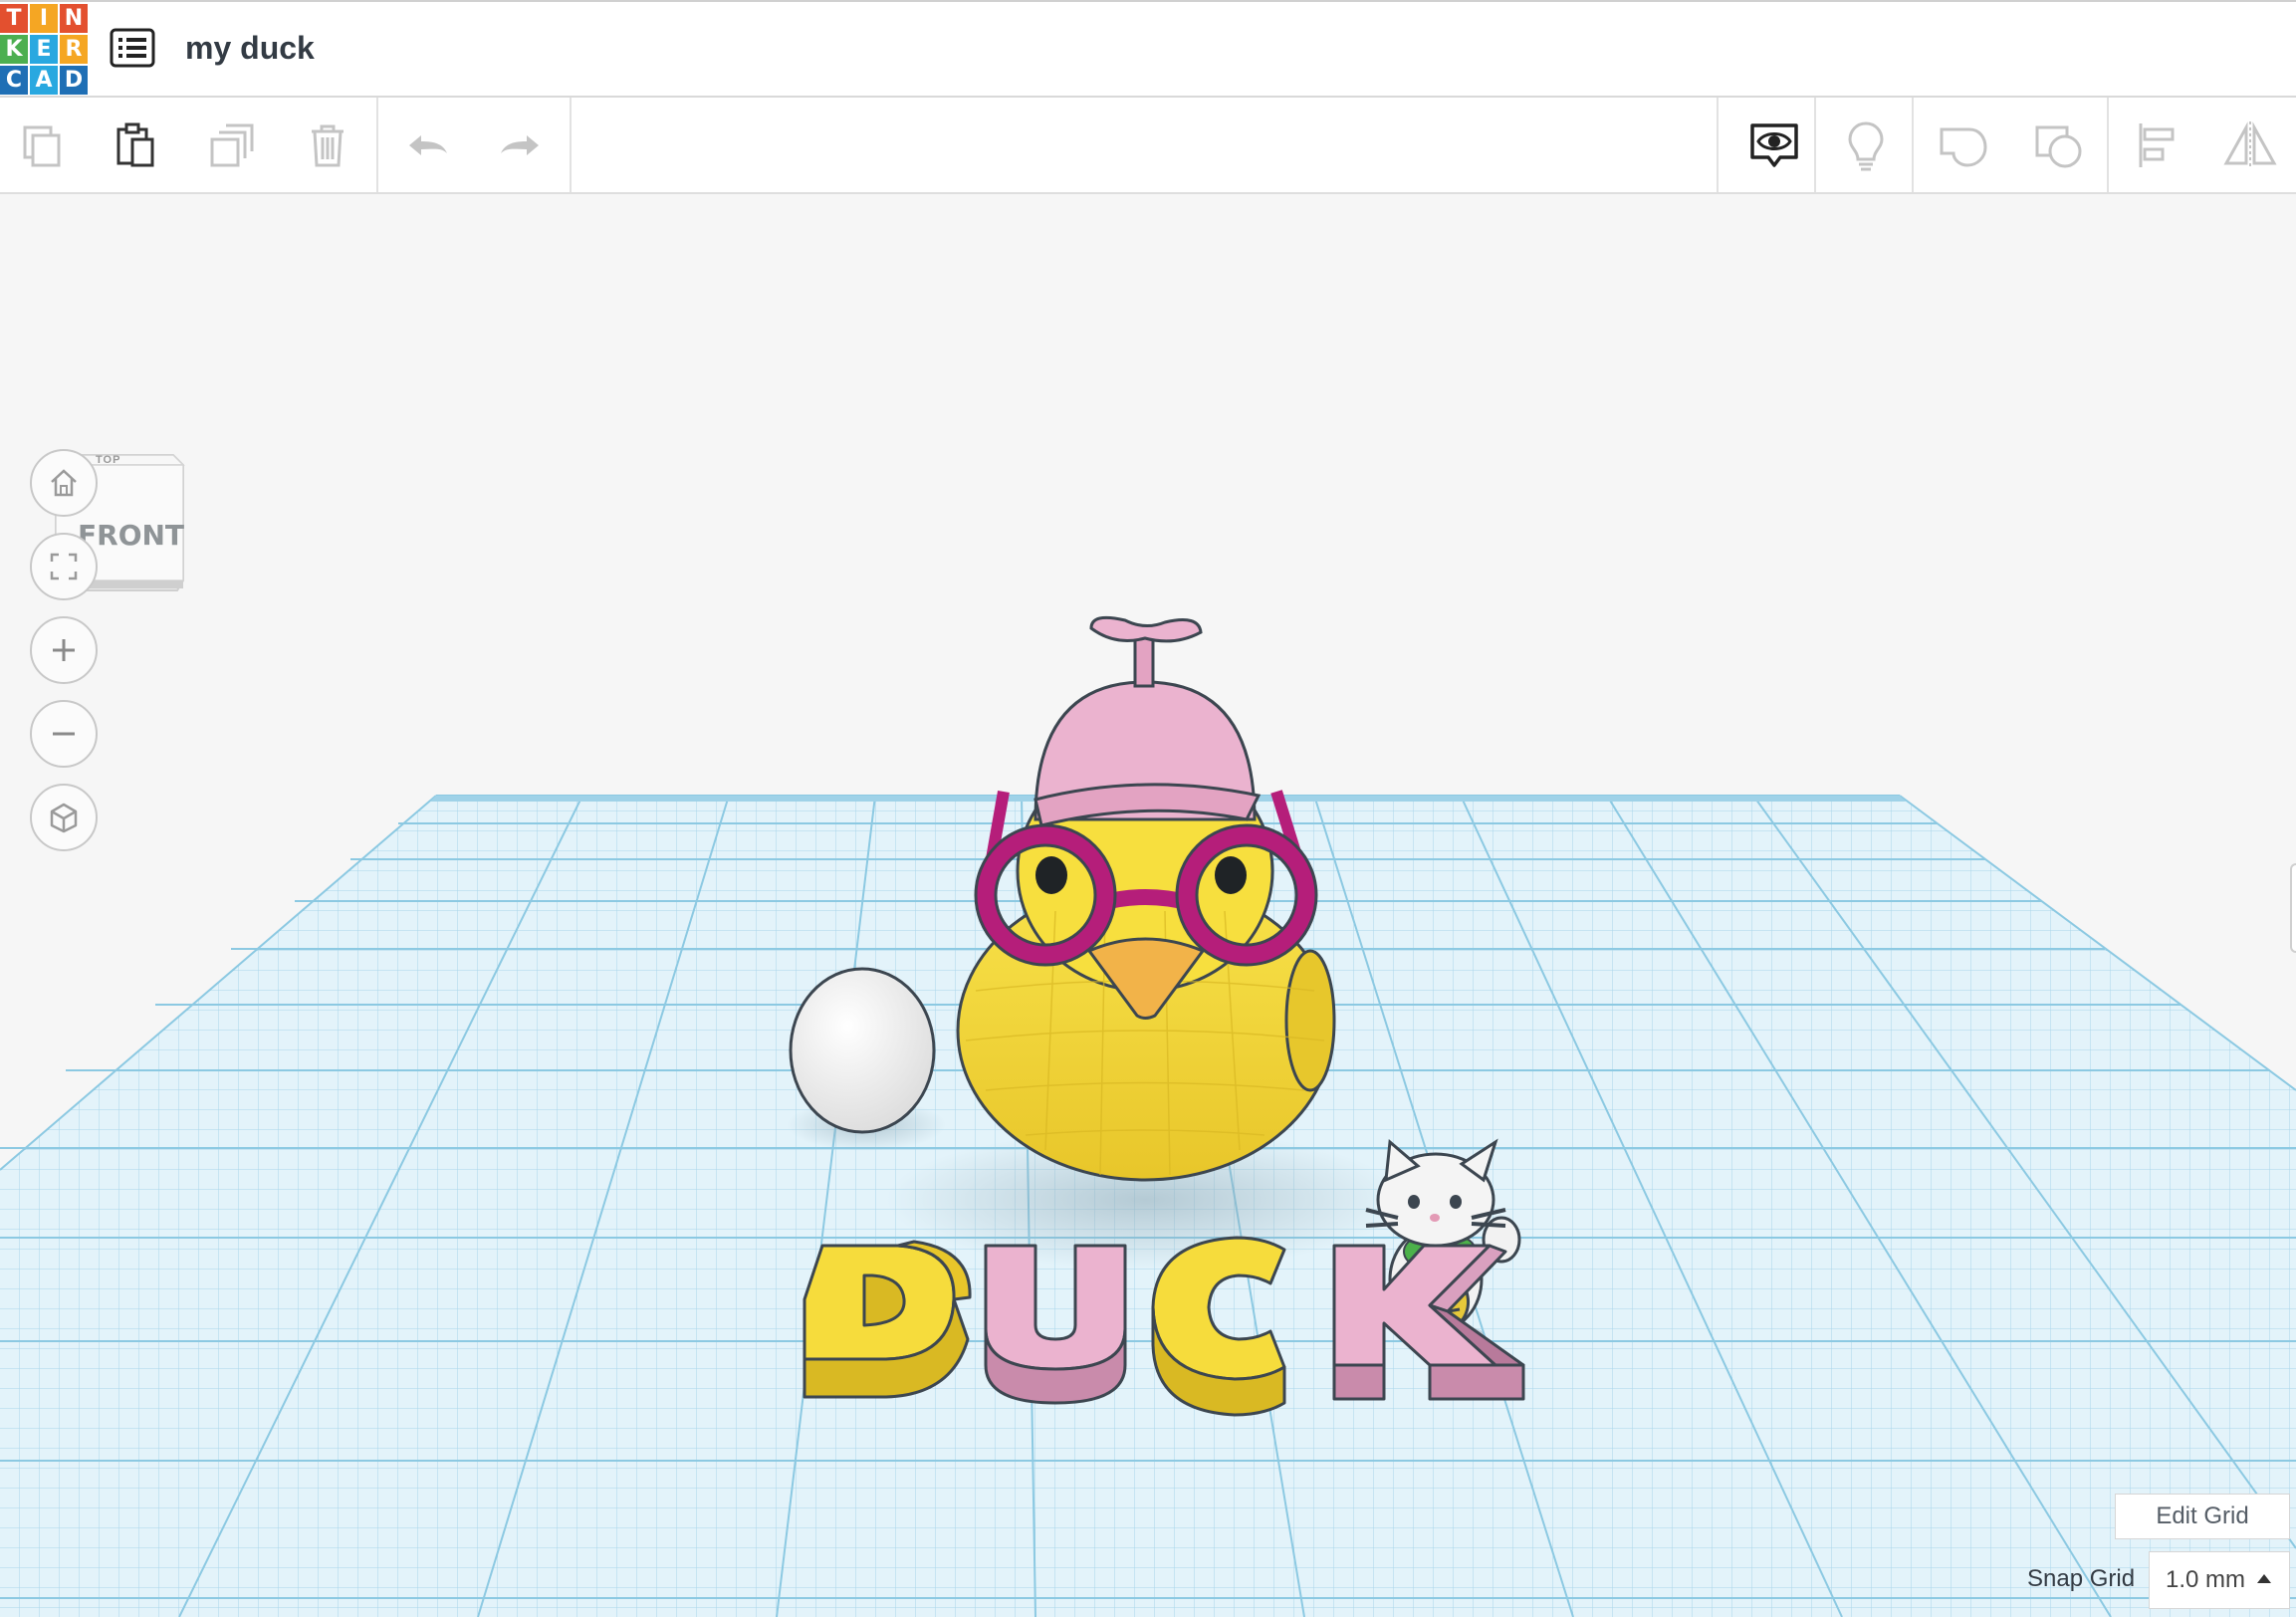 This screenshot has width=2296, height=1617. I want to click on paste-button, so click(134, 145).